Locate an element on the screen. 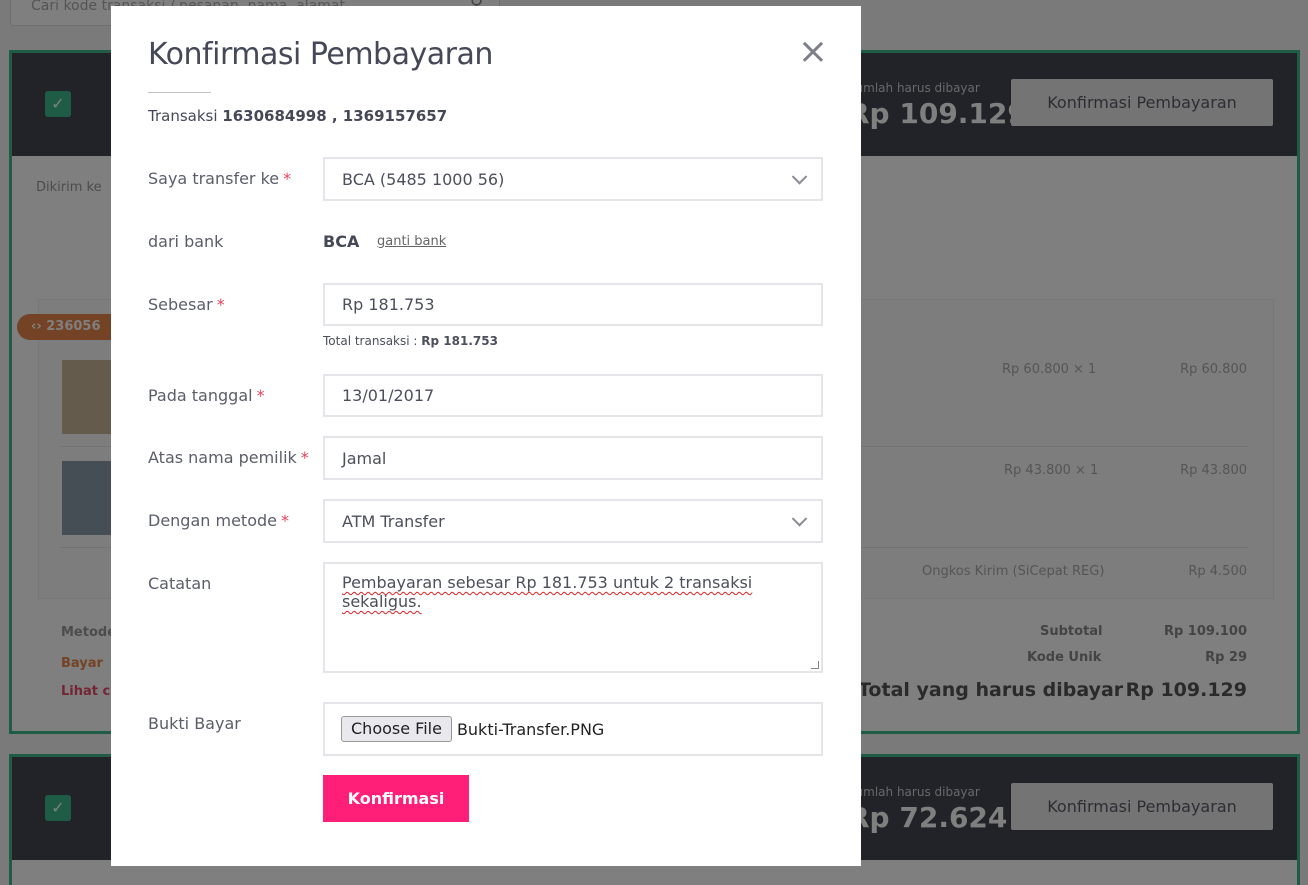 Image resolution: width=1308 pixels, height=885 pixels. amount-value: Rp 181.753 is located at coordinates (388, 304).